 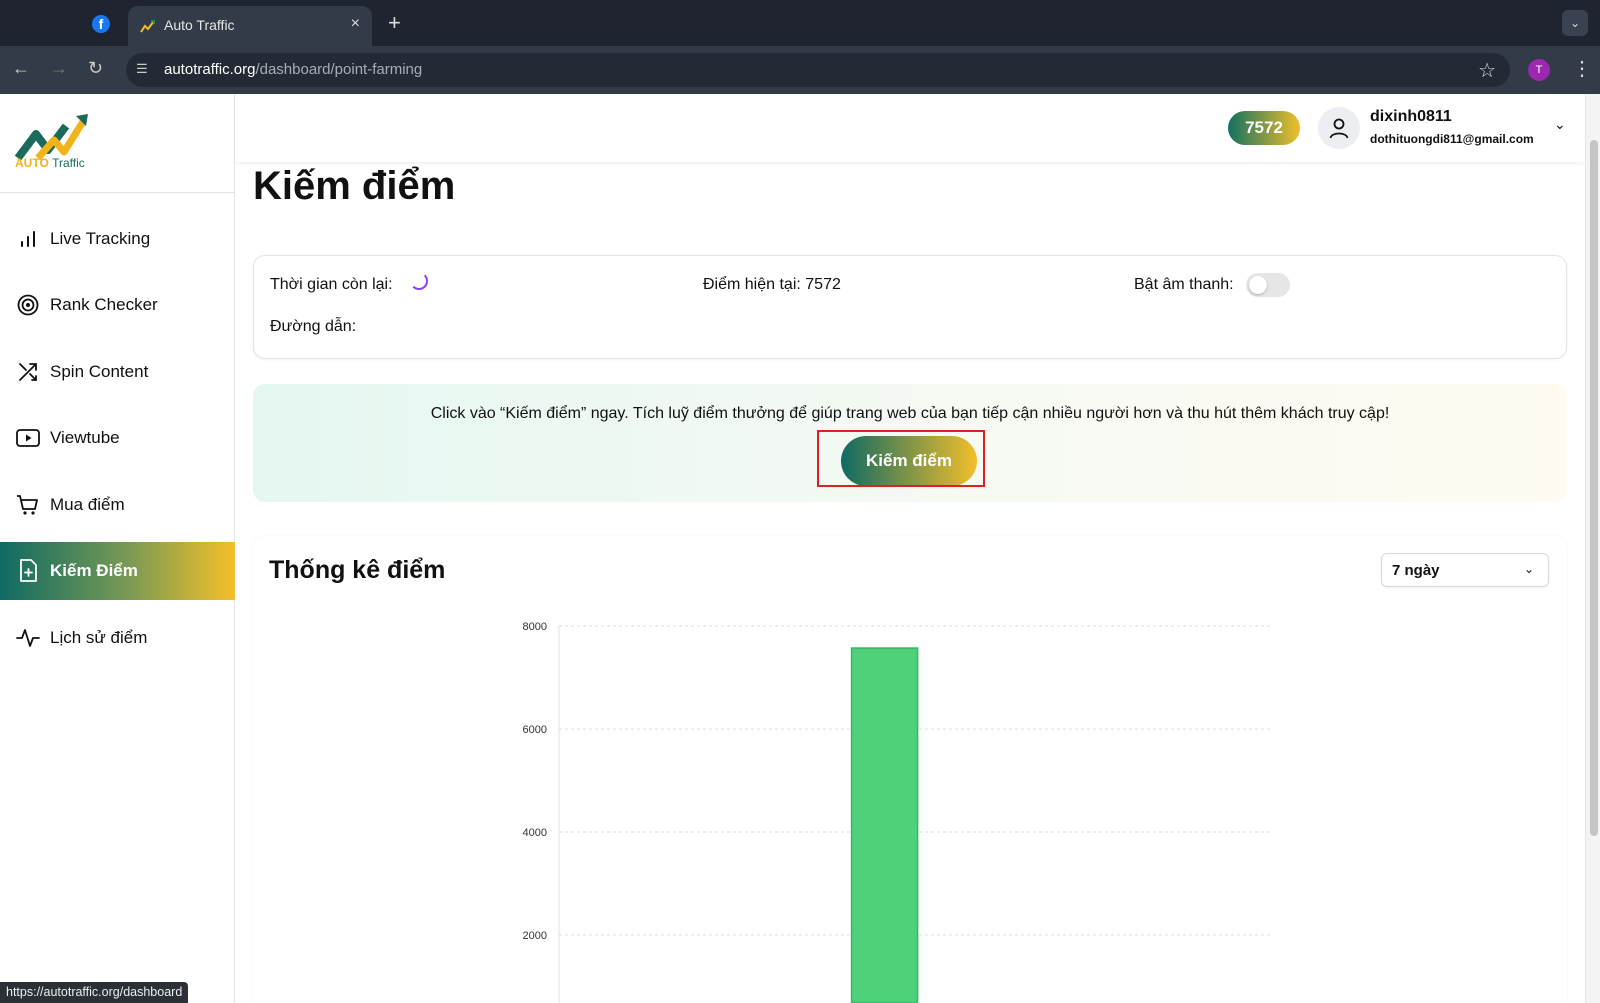 What do you see at coordinates (535, 936) in the screenshot?
I see `y-tick-label: 2000` at bounding box center [535, 936].